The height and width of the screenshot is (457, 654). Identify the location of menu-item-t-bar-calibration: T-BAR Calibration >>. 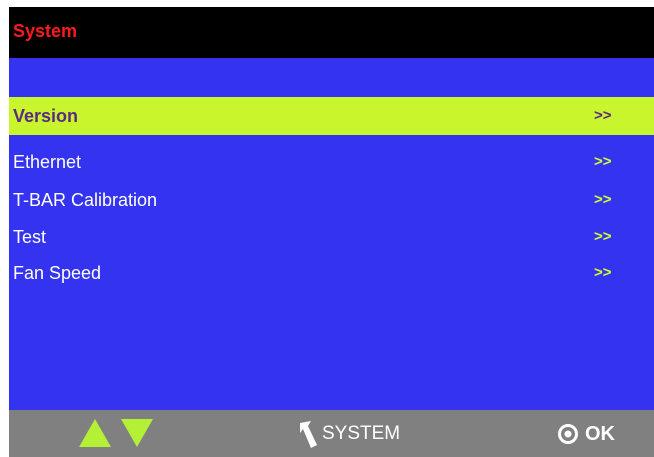
(331, 200).